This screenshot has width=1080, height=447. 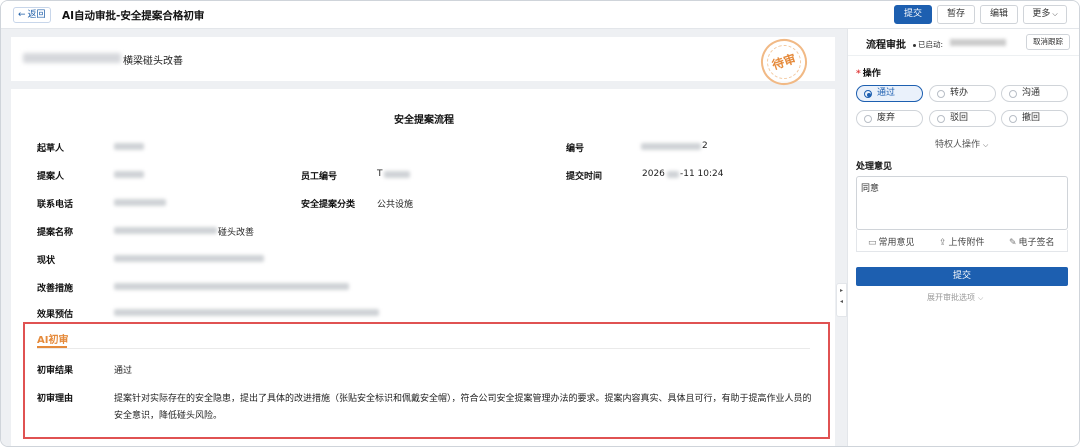 I want to click on submit-time-label: 提交时间, so click(x=584, y=177).